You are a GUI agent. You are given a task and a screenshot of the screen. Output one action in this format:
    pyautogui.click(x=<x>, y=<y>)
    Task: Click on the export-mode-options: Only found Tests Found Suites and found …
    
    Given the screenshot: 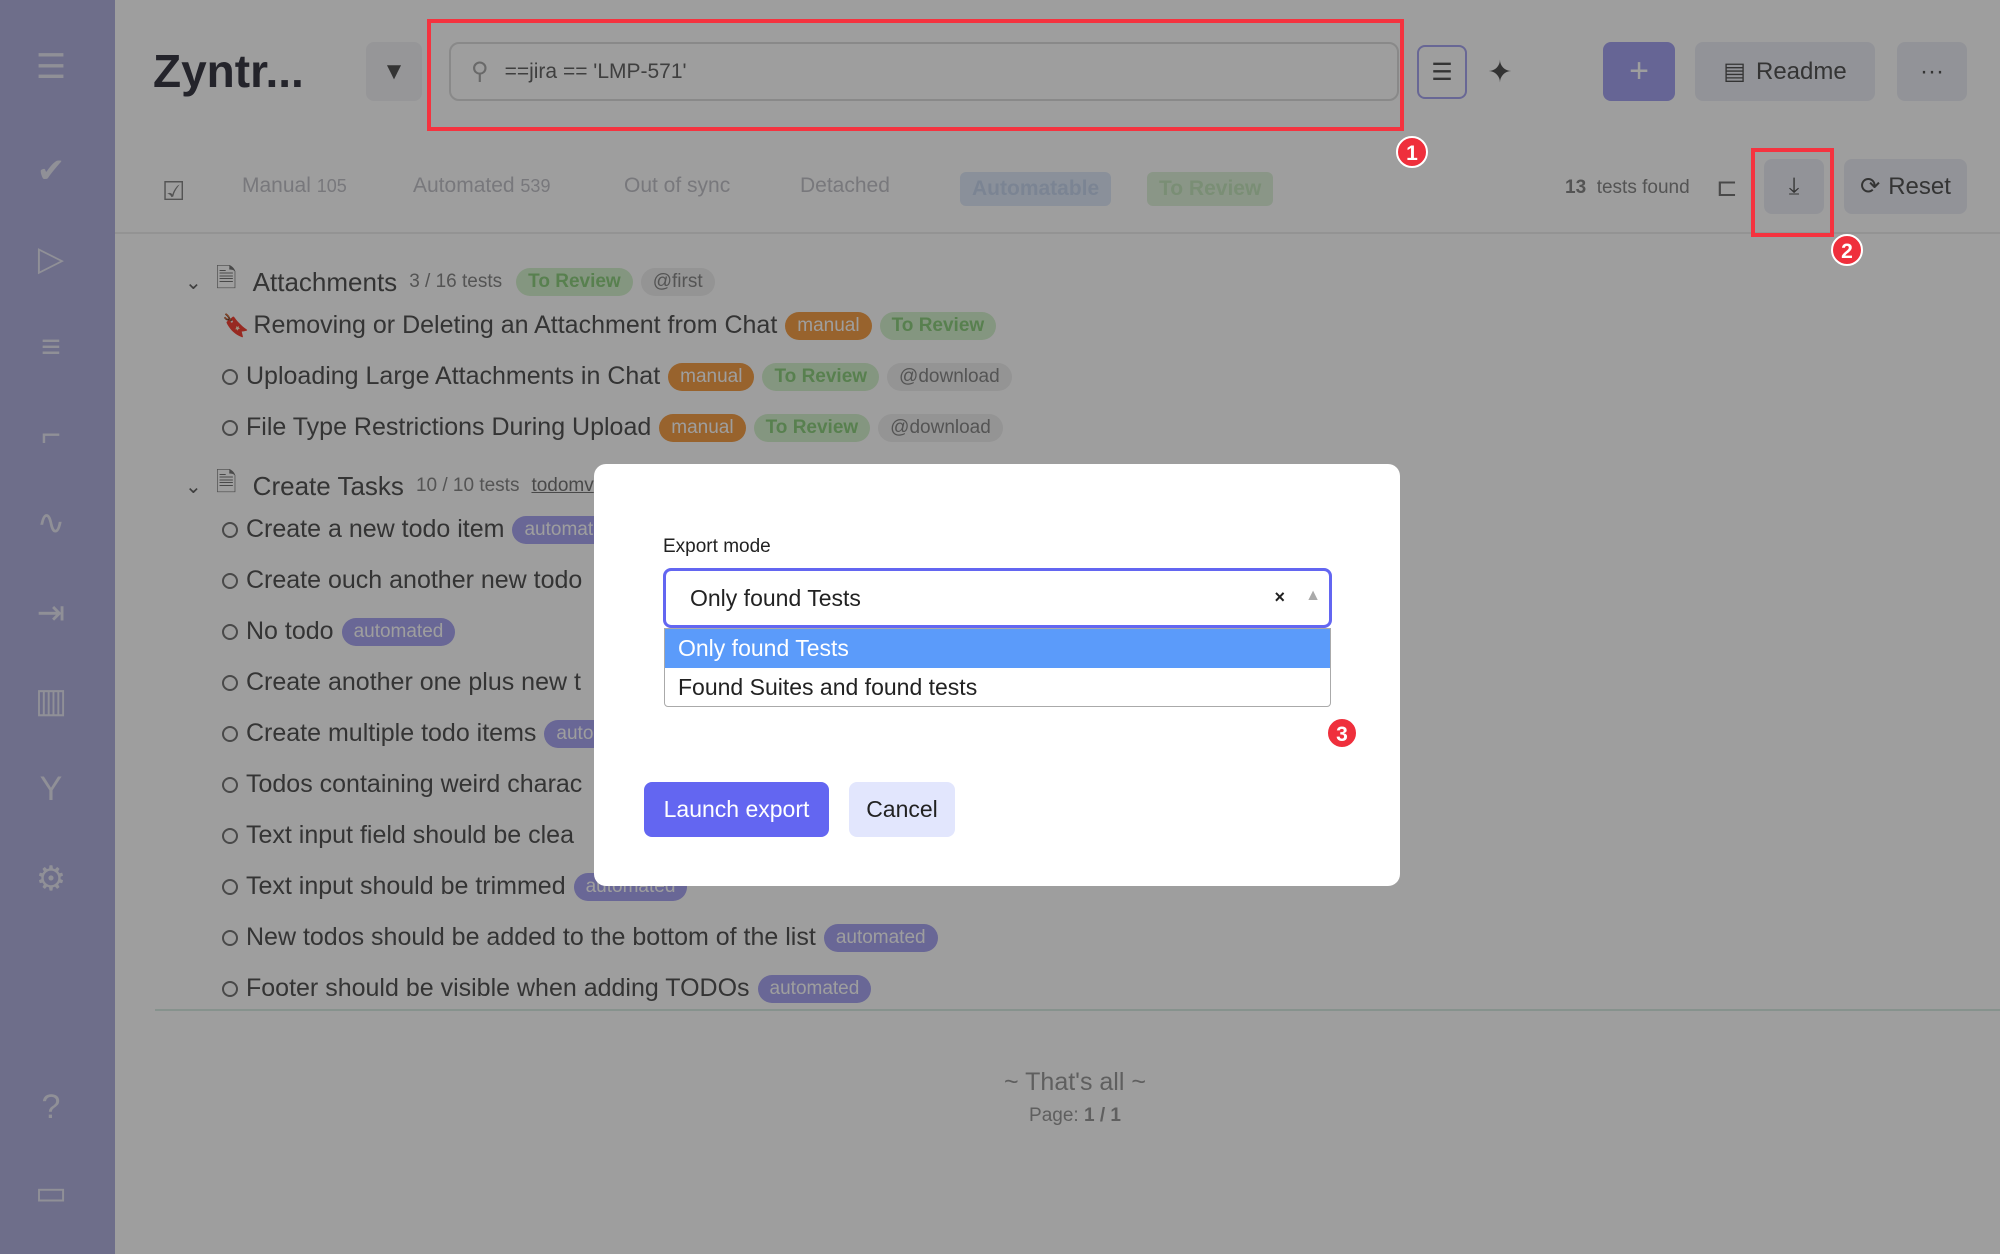 What is the action you would take?
    pyautogui.click(x=997, y=667)
    